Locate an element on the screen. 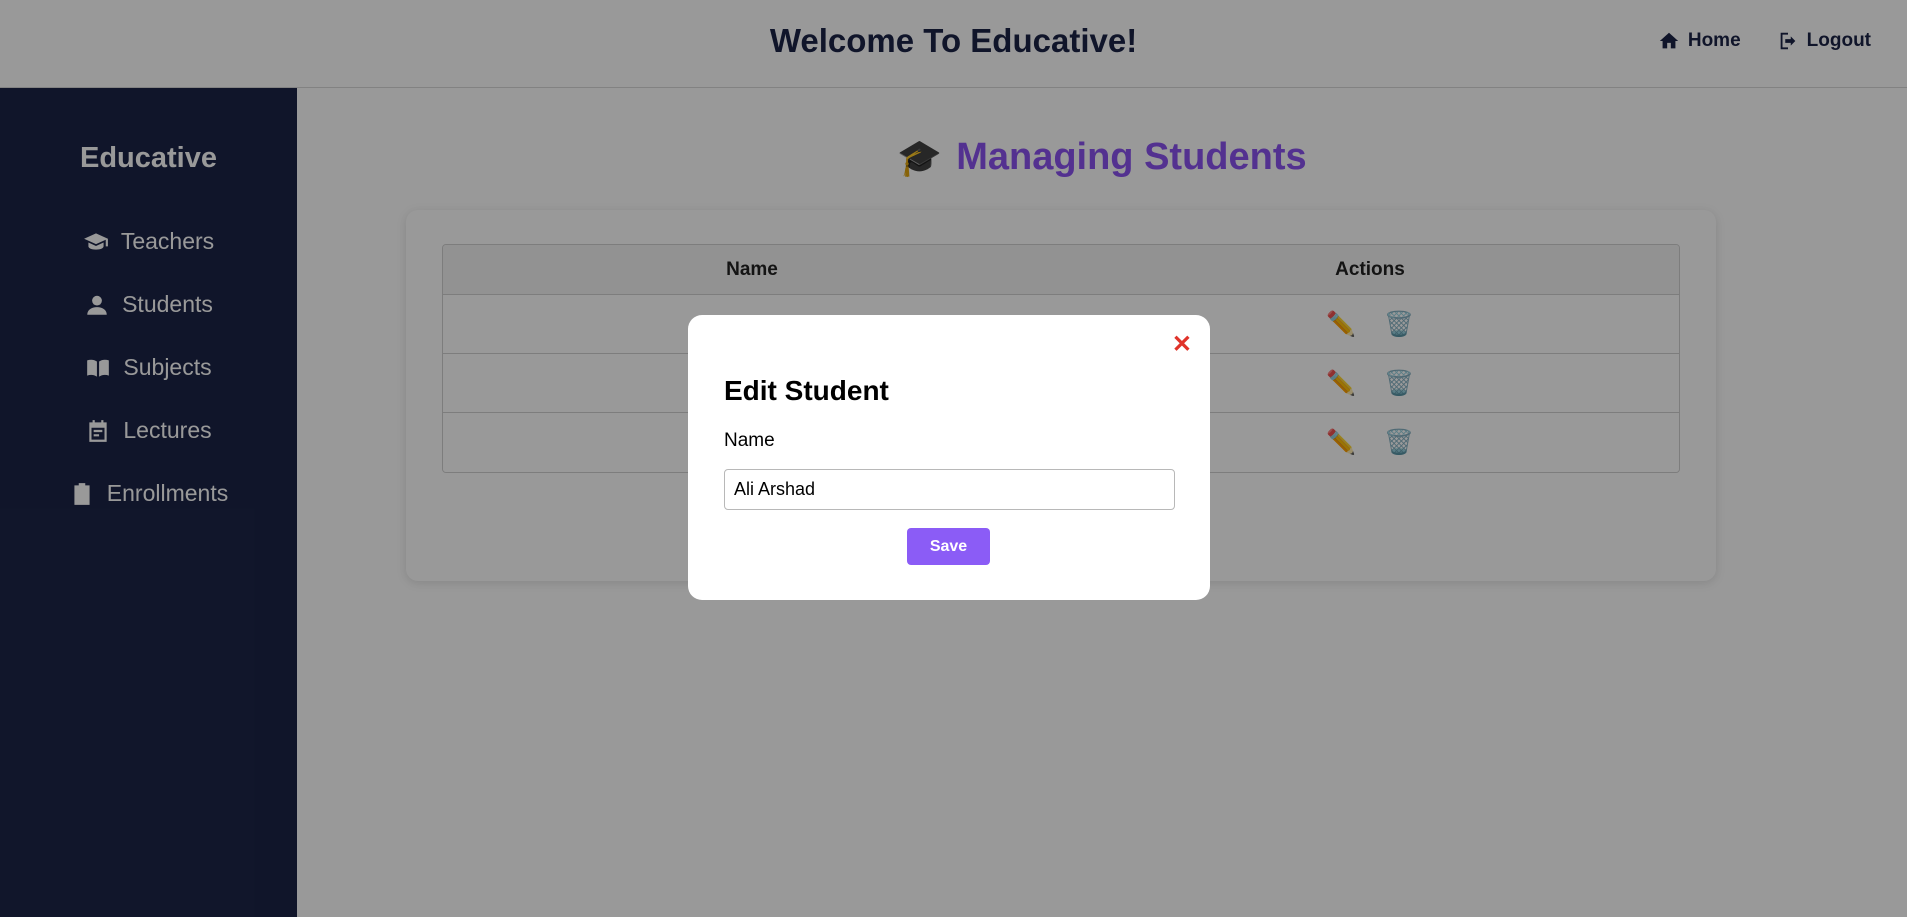 The image size is (1907, 917). name-field-label: Name is located at coordinates (749, 440).